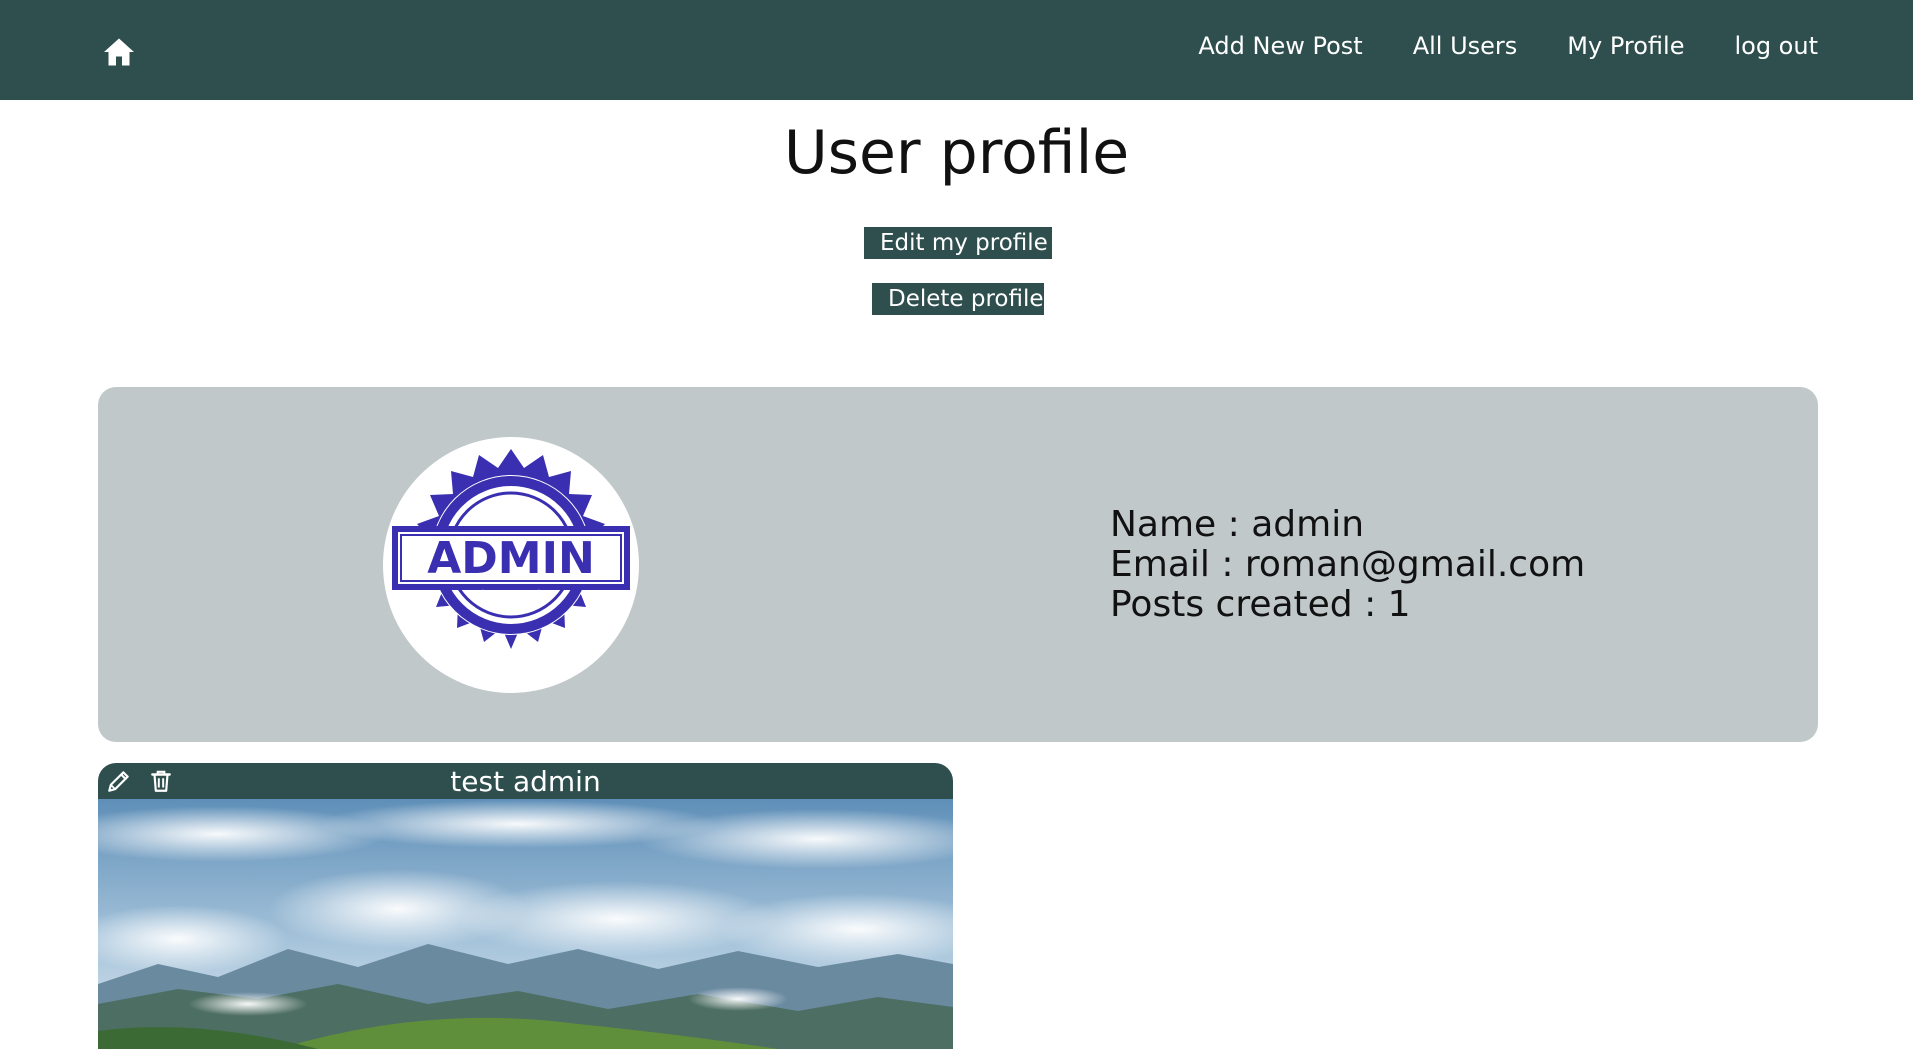 This screenshot has height=1063, width=1913. I want to click on trash-icon, so click(161, 781).